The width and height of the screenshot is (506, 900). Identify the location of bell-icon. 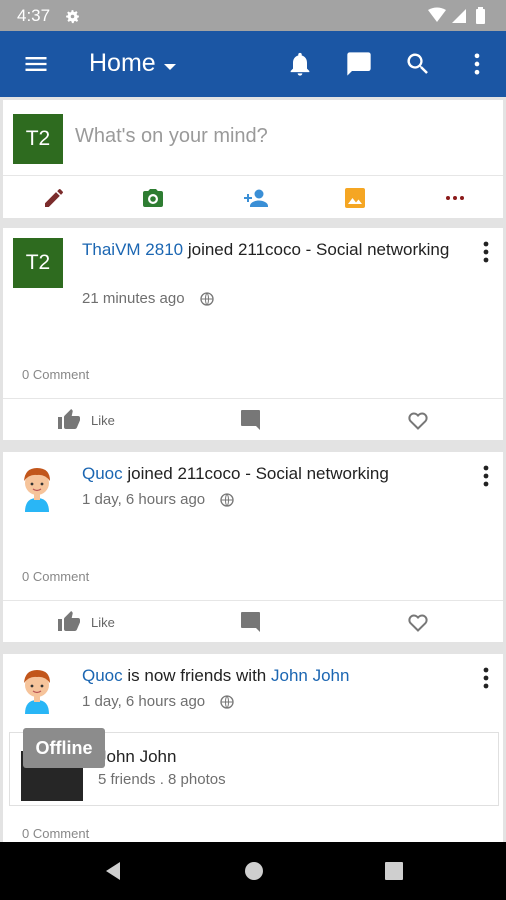
(300, 64).